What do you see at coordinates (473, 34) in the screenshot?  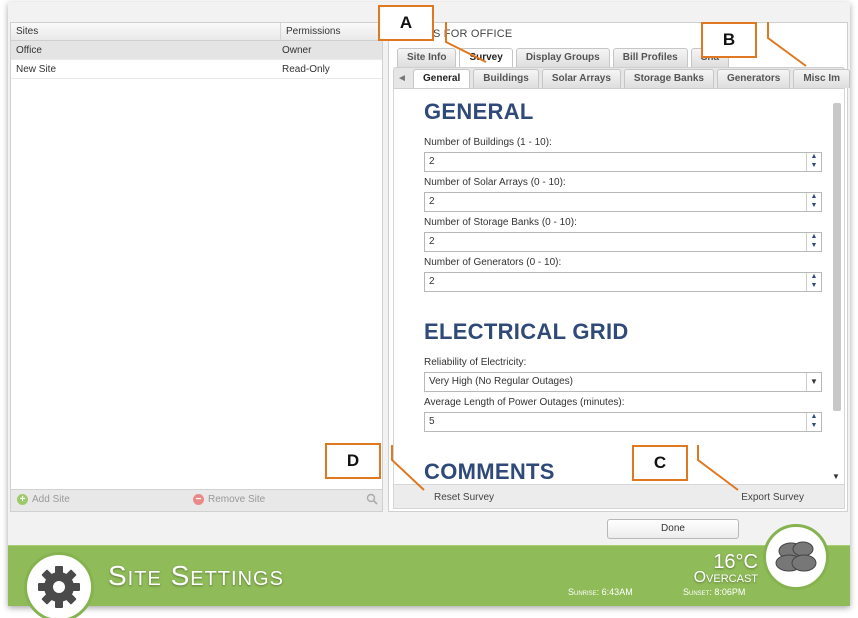 I see `settings-title: S FOR OFFICE` at bounding box center [473, 34].